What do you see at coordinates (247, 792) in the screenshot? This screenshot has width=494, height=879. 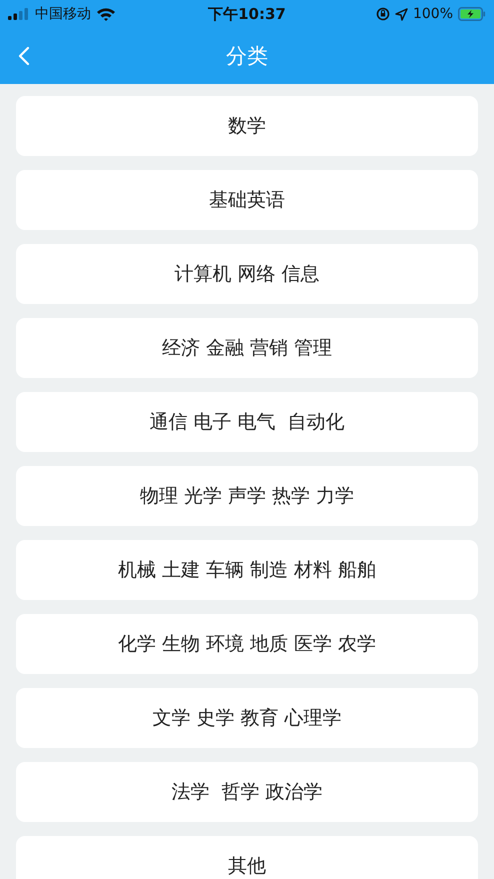 I see `category-button: 法学 哲学 政治学` at bounding box center [247, 792].